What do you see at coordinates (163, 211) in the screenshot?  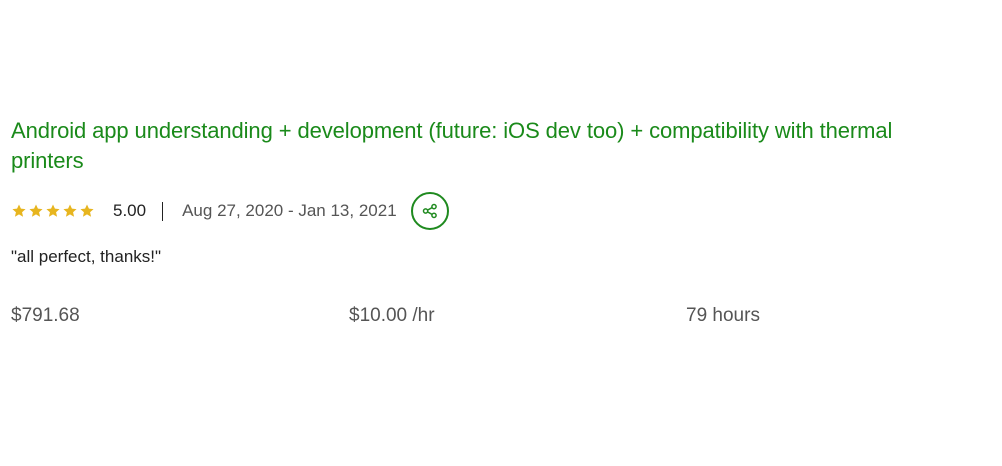 I see `meta-divider` at bounding box center [163, 211].